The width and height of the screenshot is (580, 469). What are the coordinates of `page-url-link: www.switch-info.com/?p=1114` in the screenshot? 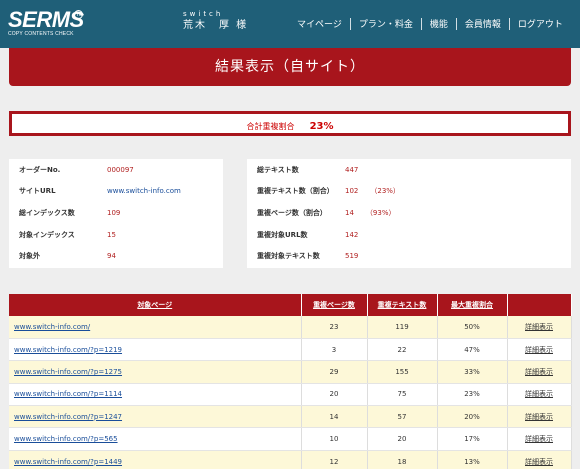 It's located at (155, 395).